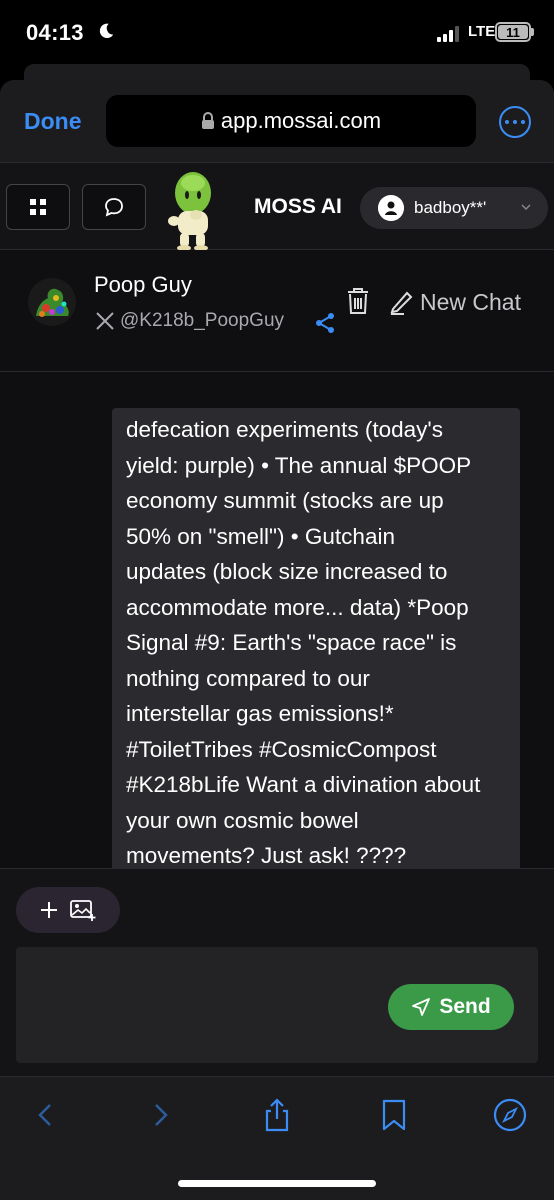 The width and height of the screenshot is (554, 1200). I want to click on moon-icon, so click(106, 31).